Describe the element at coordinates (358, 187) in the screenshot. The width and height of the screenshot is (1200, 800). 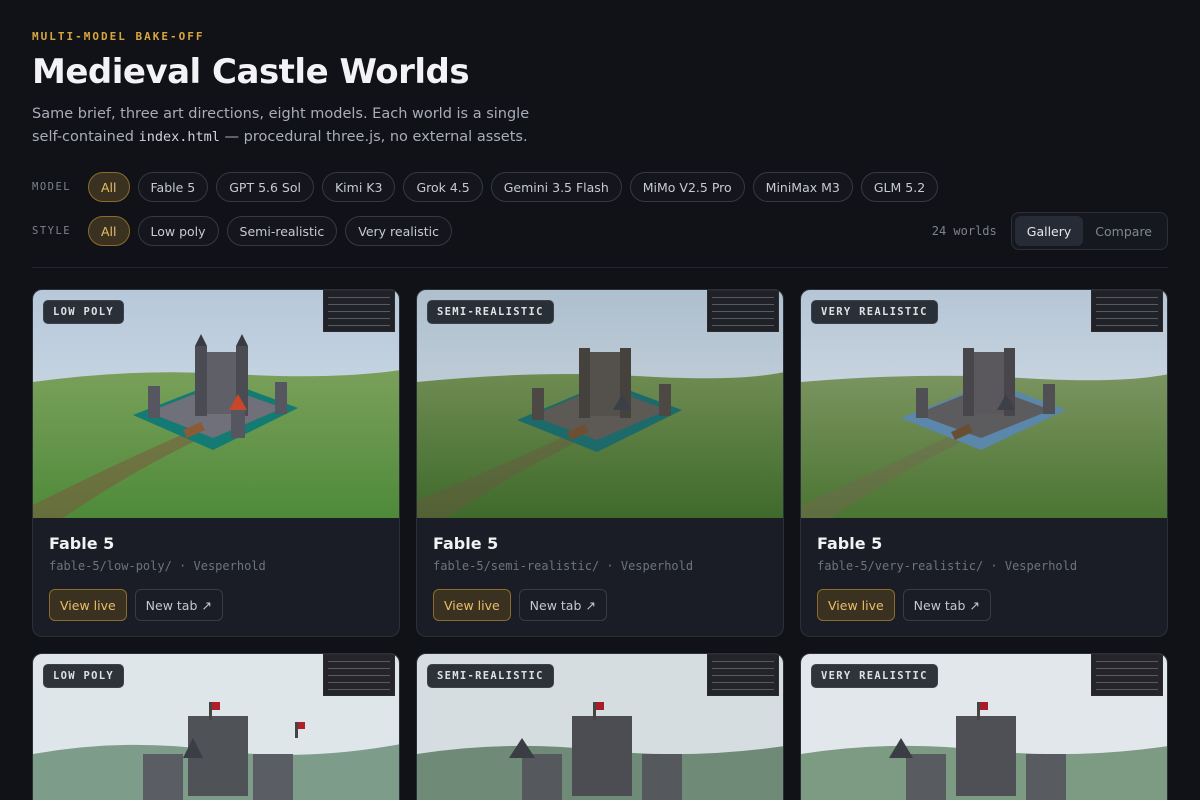
I see `model-chip-kimi-k3: Kimi K3` at that location.